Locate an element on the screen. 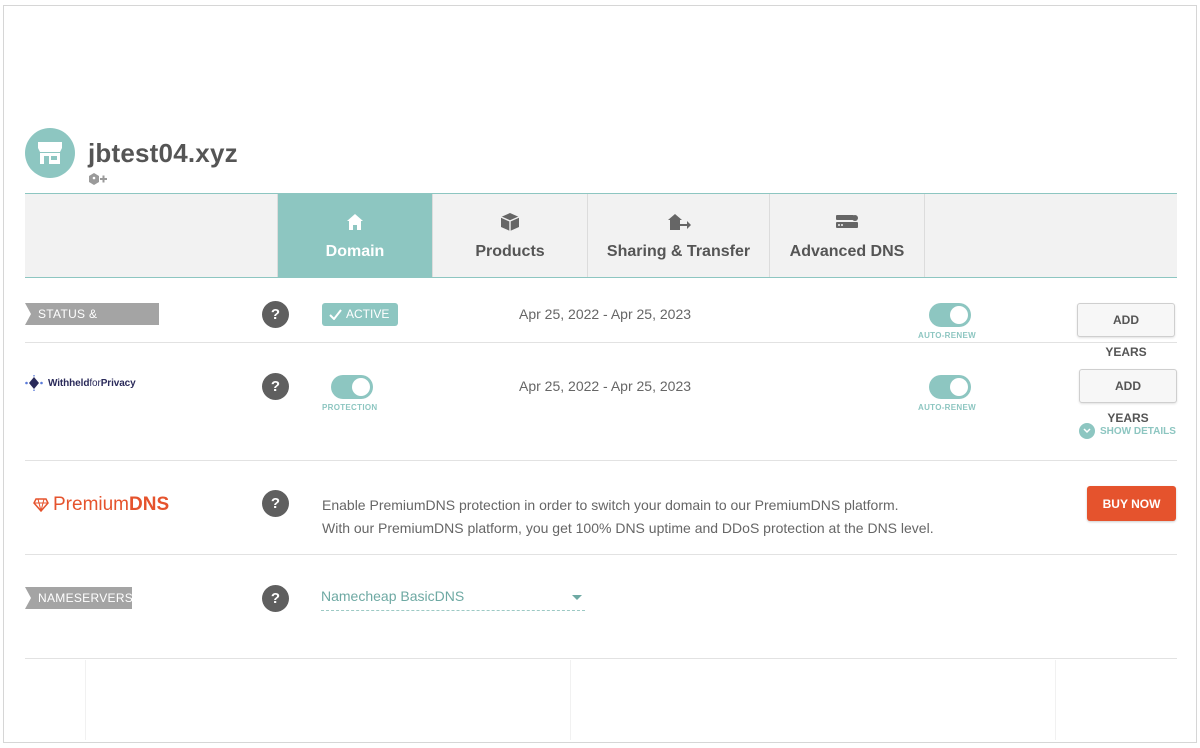  house-transfer-icon is located at coordinates (679, 222).